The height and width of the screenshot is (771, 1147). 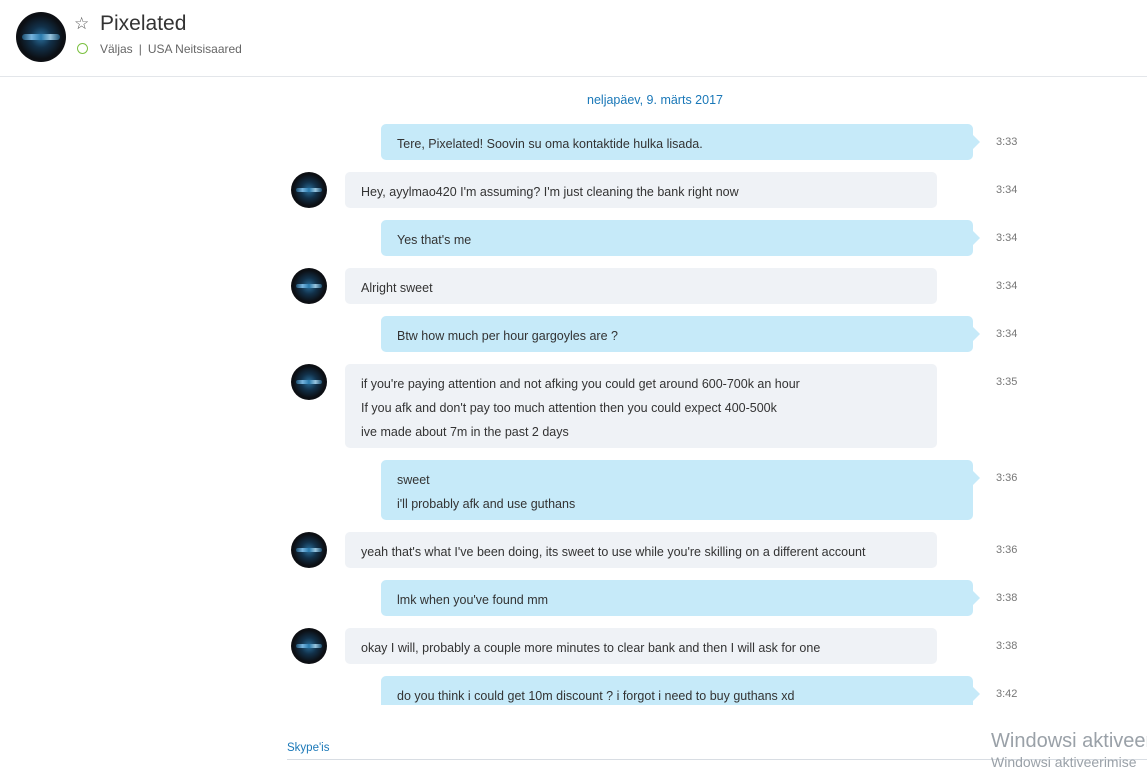 What do you see at coordinates (507, 336) in the screenshot?
I see `message-text: Btw how much per hour gargoyles are ?` at bounding box center [507, 336].